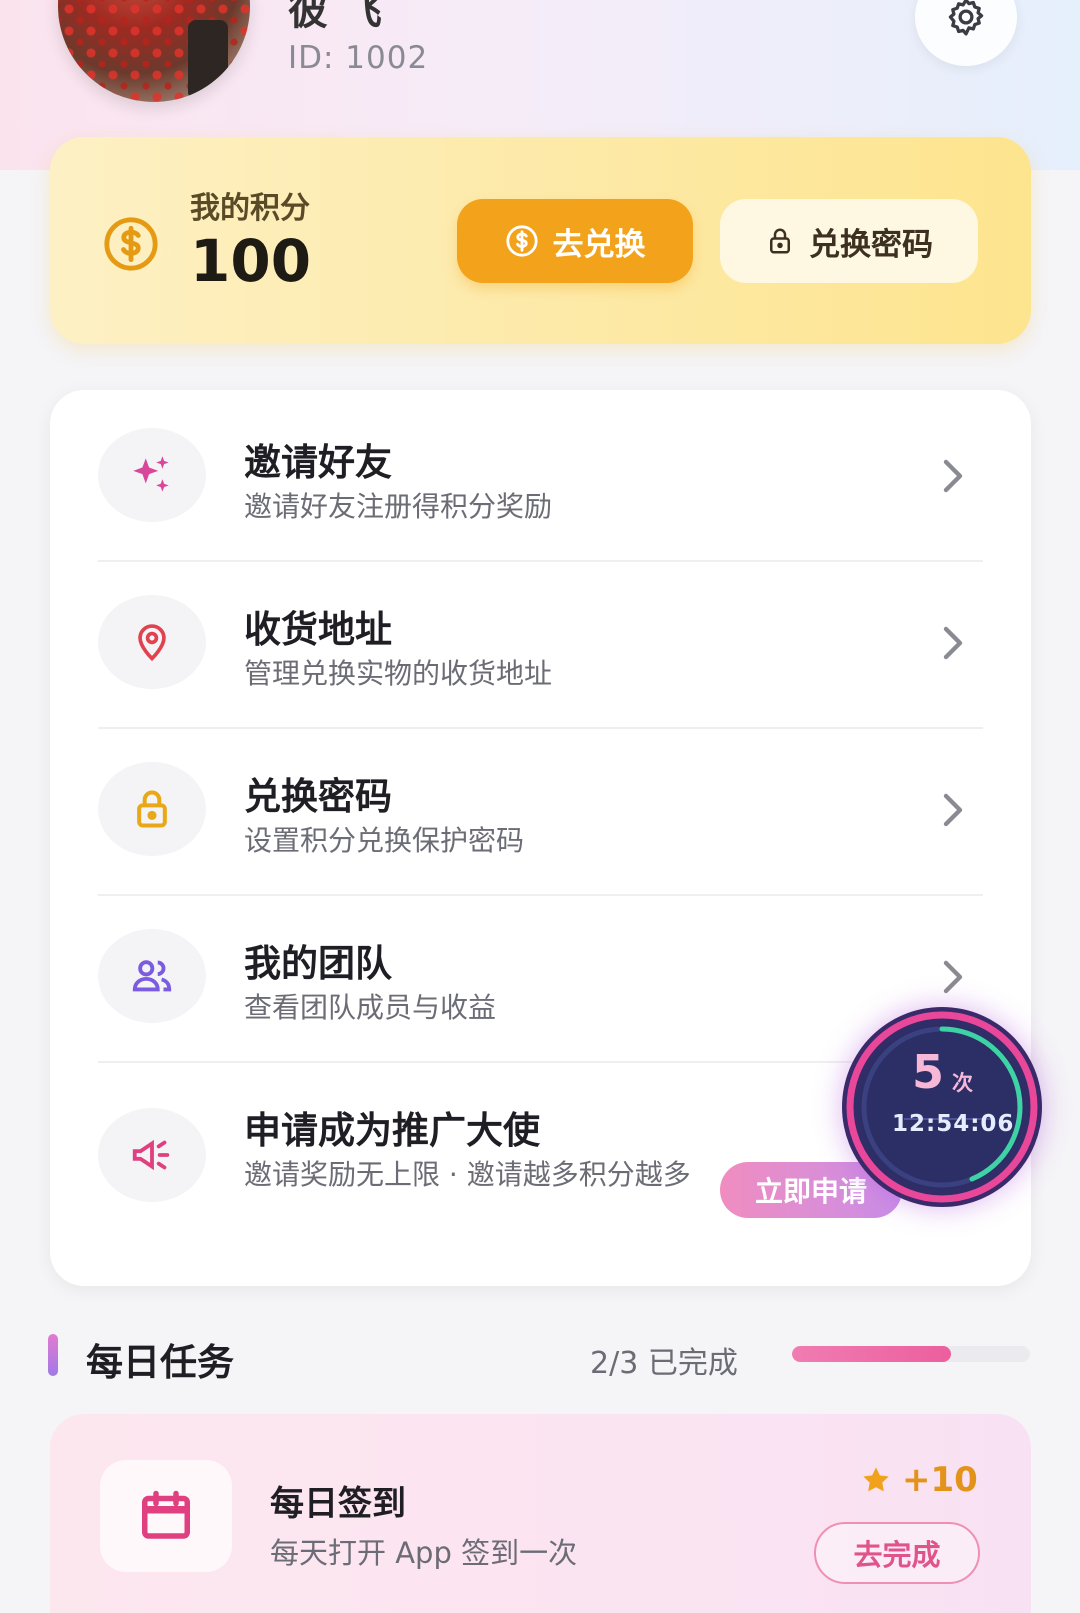 The height and width of the screenshot is (1613, 1080). What do you see at coordinates (160, 1362) in the screenshot?
I see `daily-tasks-title: 每日任务` at bounding box center [160, 1362].